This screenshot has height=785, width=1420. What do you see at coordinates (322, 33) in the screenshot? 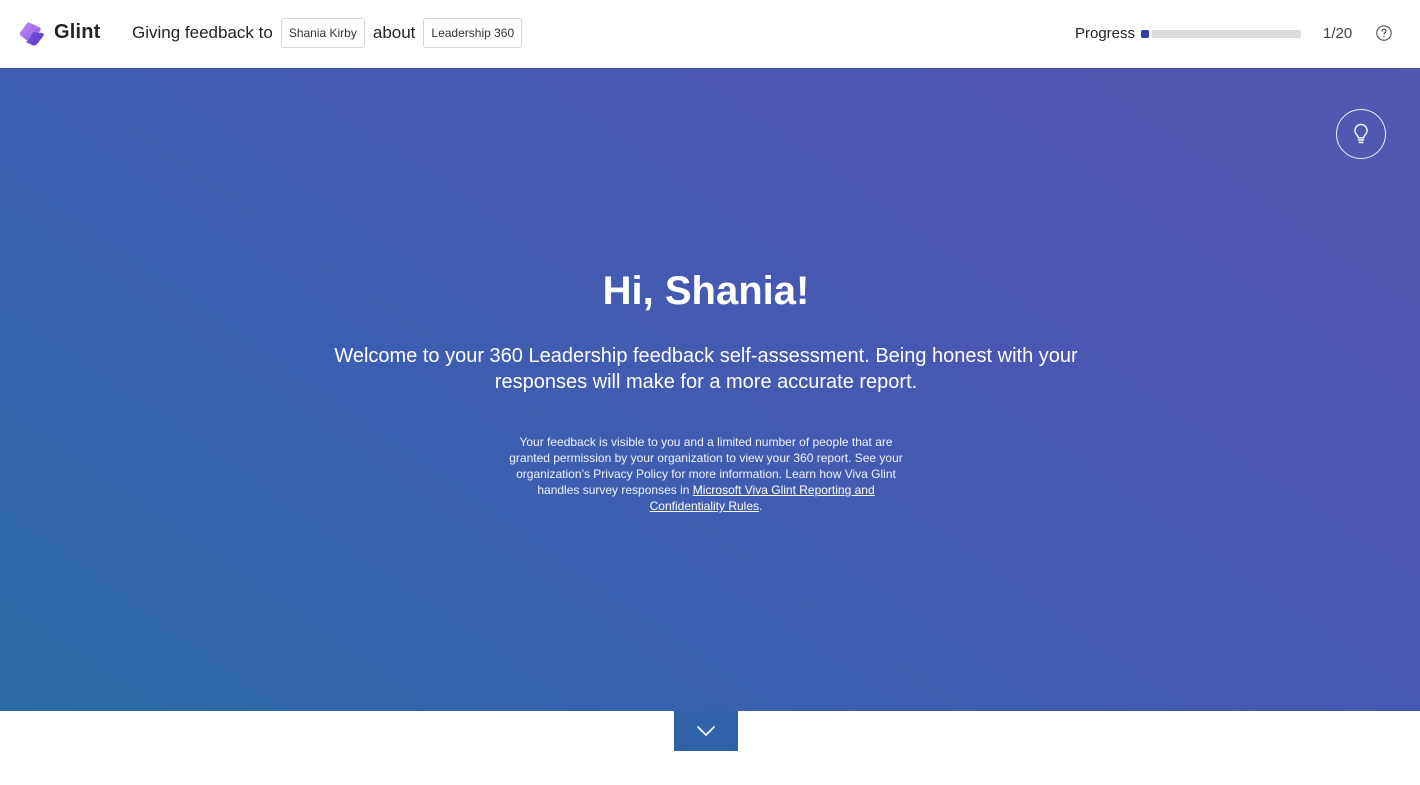
I see `subject-name-chip: Shania Kirby` at bounding box center [322, 33].